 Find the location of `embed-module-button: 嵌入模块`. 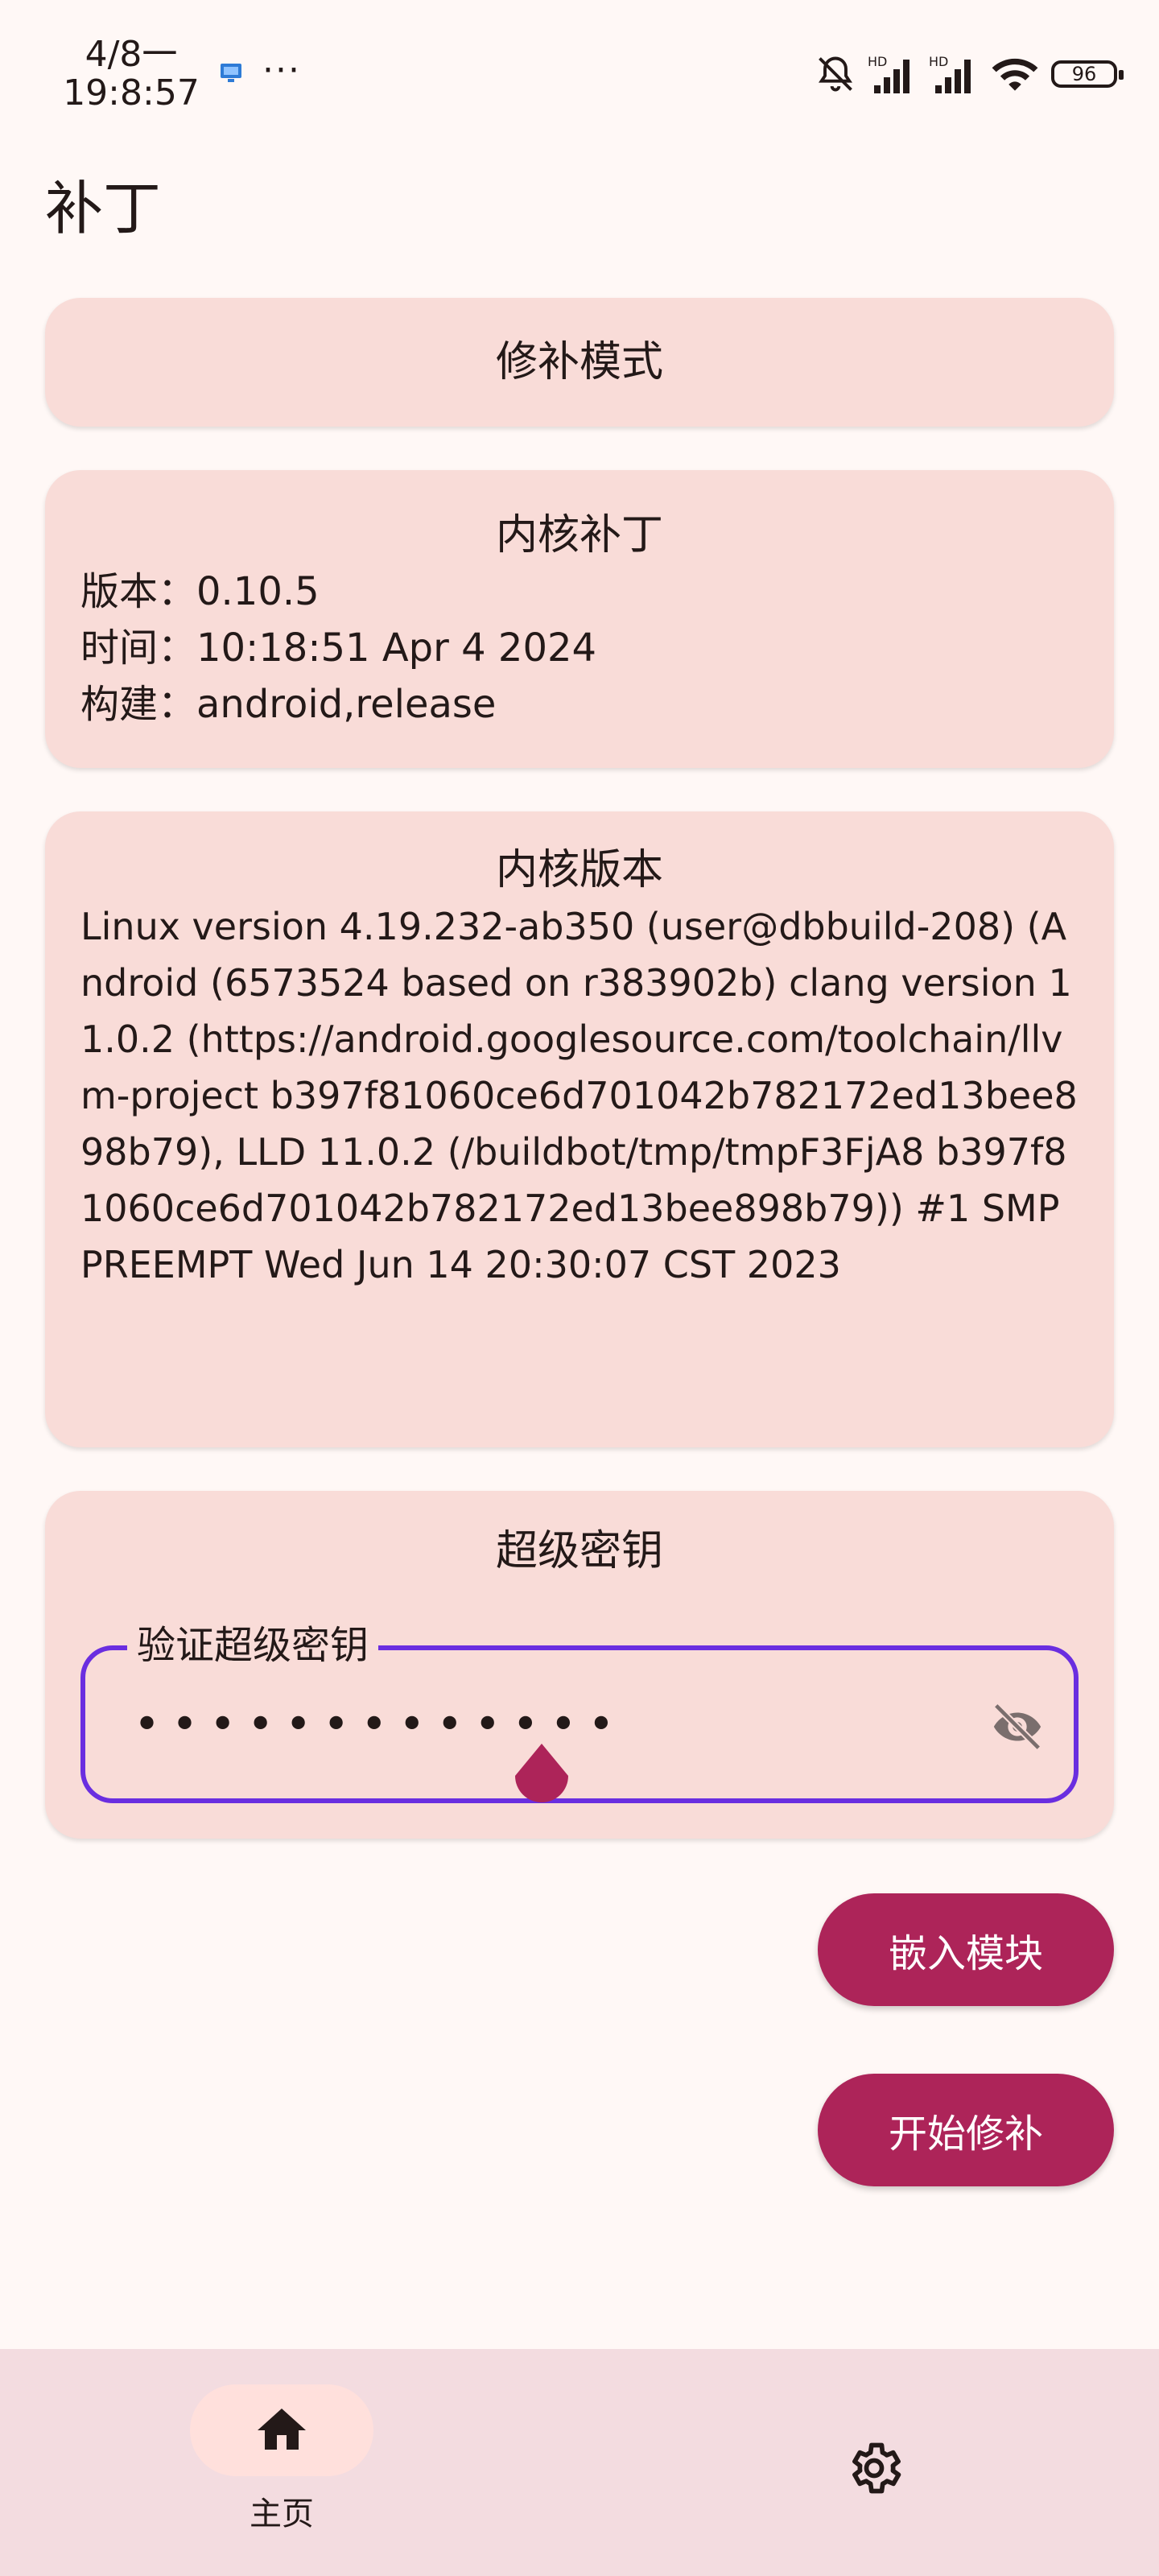

embed-module-button: 嵌入模块 is located at coordinates (966, 1949).